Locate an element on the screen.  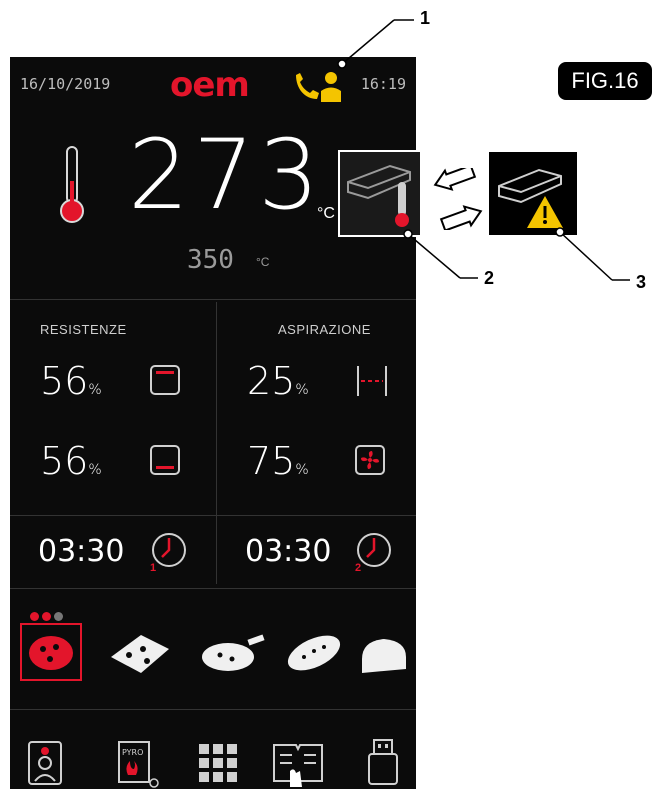
pizza-slices-icon is located at coordinates (141, 653).